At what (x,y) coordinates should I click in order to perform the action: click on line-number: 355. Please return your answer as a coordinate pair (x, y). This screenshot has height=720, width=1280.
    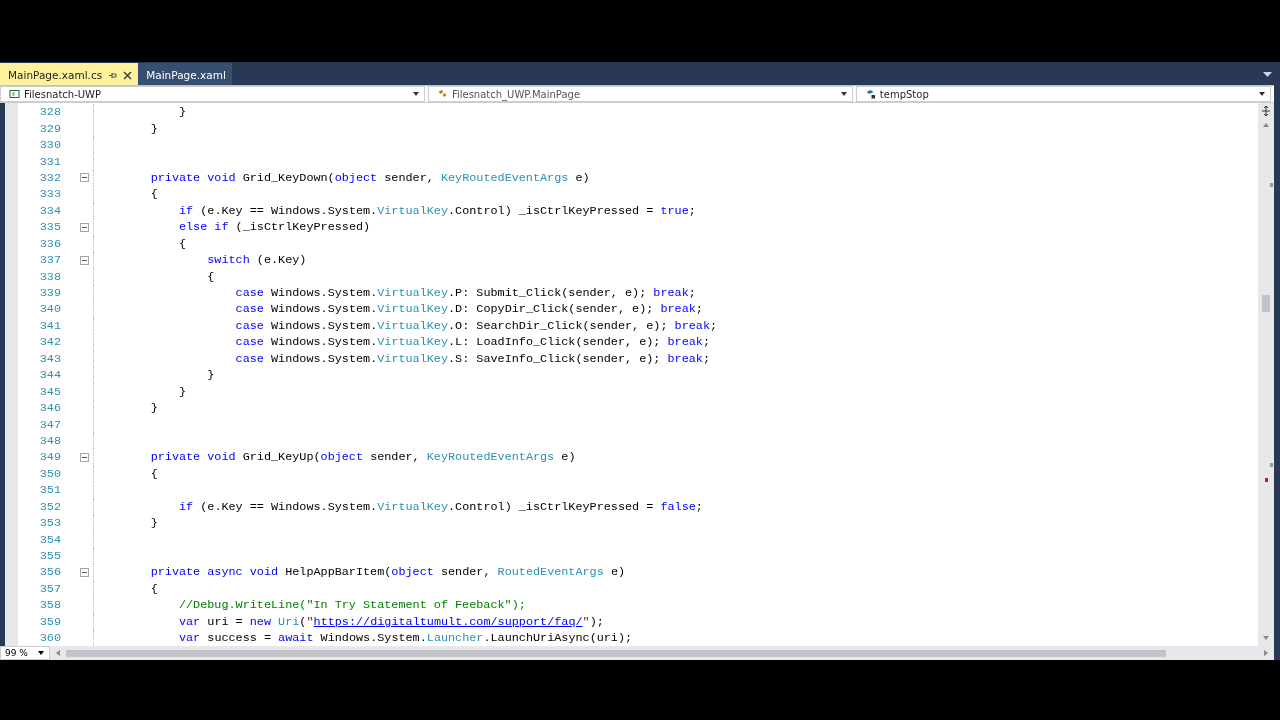
    Looking at the image, I should click on (49, 556).